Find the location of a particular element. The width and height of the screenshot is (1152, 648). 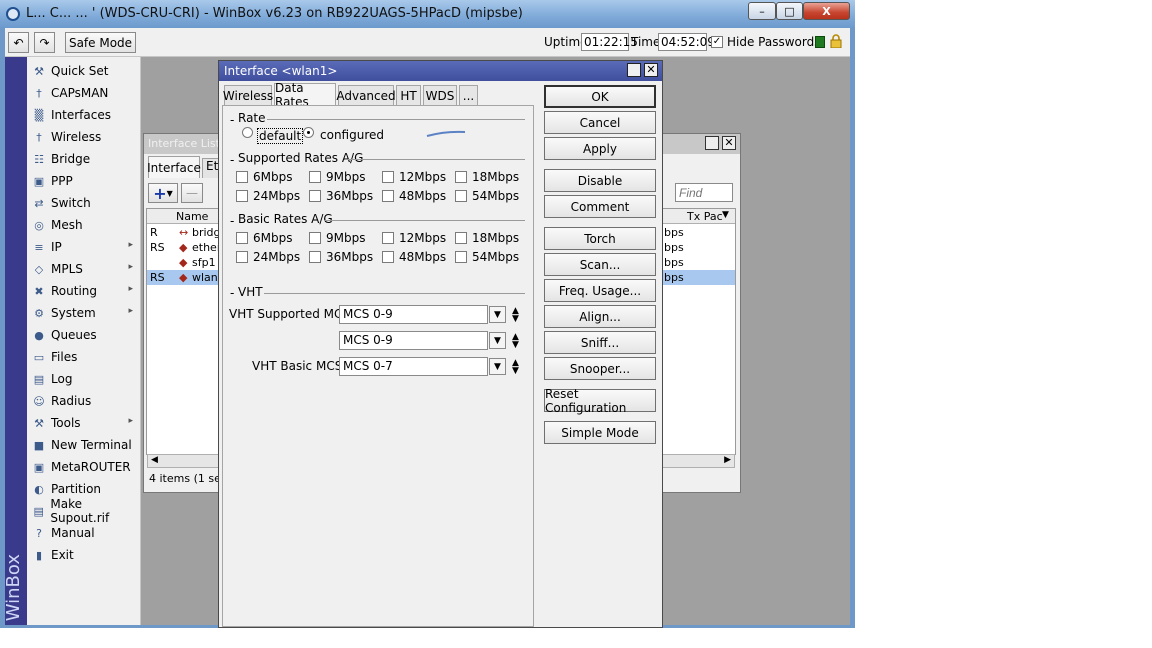

sidebar-item-system: ⚙ System ▸ is located at coordinates (84, 313).